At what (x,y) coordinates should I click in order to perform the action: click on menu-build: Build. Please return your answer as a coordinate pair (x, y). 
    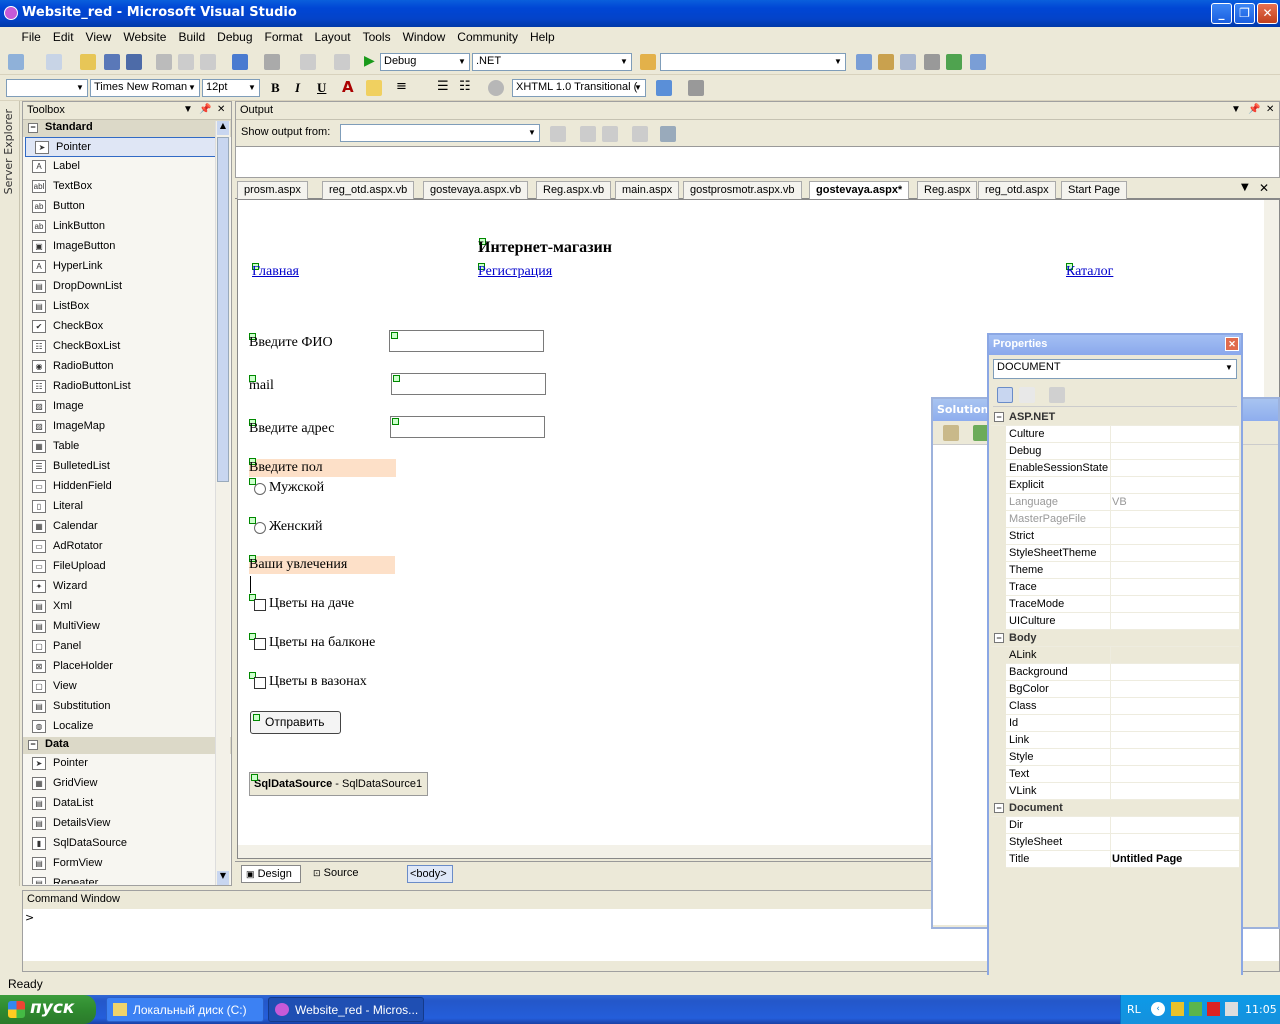
    Looking at the image, I should click on (191, 35).